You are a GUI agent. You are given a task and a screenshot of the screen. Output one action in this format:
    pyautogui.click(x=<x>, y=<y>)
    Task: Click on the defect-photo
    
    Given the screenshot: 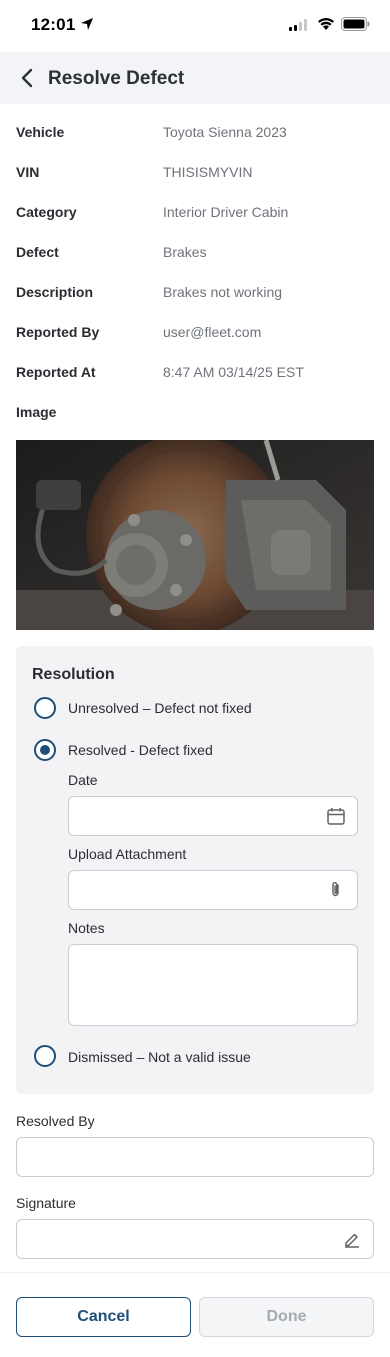 What is the action you would take?
    pyautogui.click(x=195, y=535)
    